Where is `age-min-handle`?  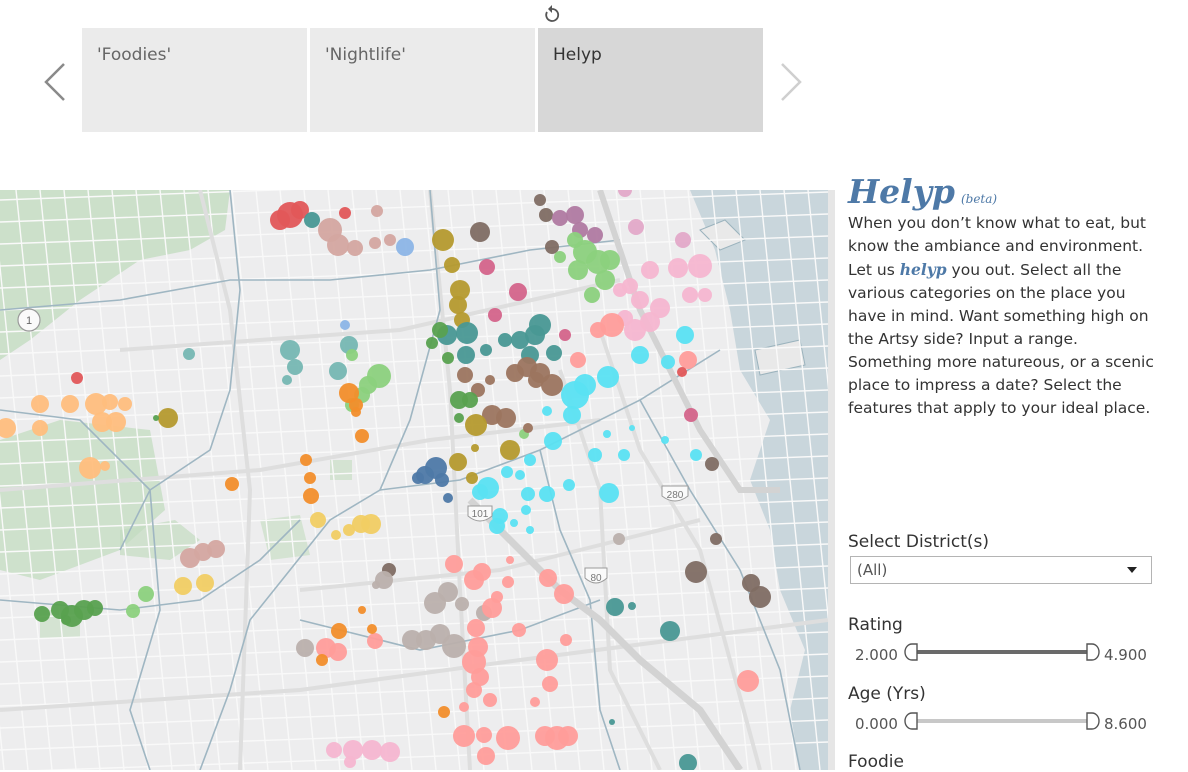 age-min-handle is located at coordinates (911, 721).